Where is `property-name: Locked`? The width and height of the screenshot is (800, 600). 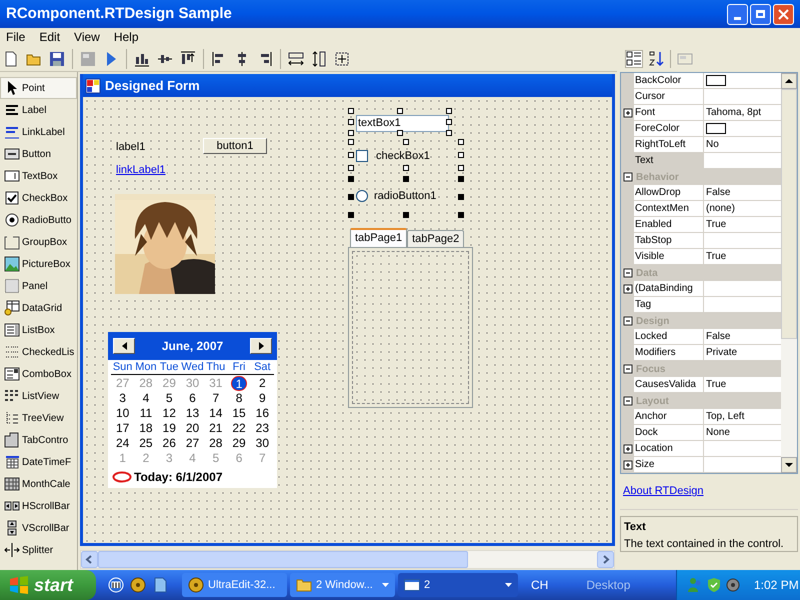 property-name: Locked is located at coordinates (669, 337).